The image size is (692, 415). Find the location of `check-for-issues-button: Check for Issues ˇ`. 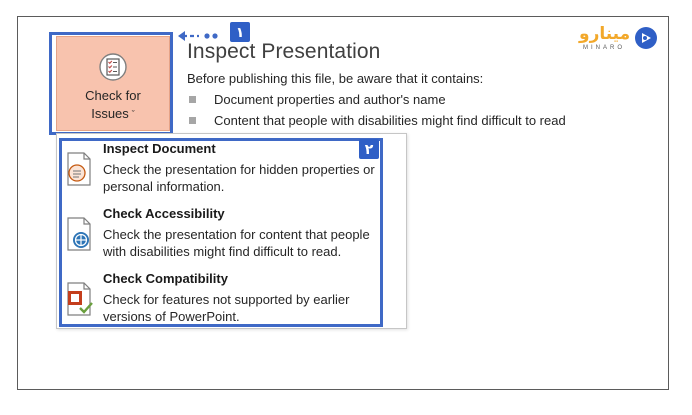

check-for-issues-button: Check for Issues ˇ is located at coordinates (113, 83).